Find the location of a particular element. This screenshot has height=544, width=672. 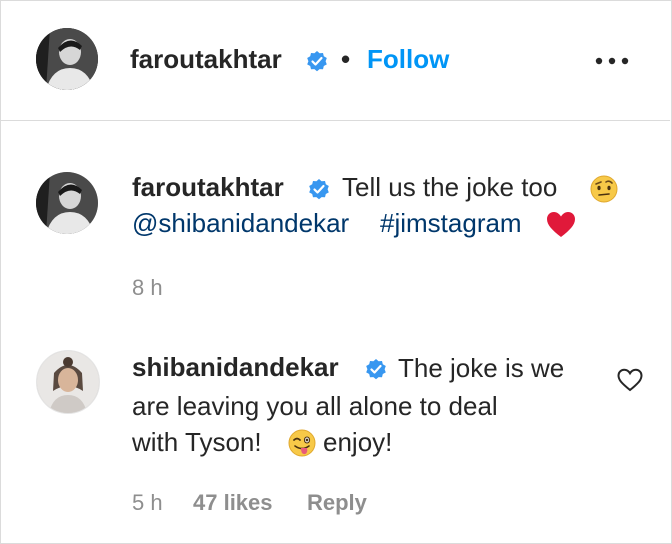

comment-text-line3: with Tyson! is located at coordinates (197, 442).